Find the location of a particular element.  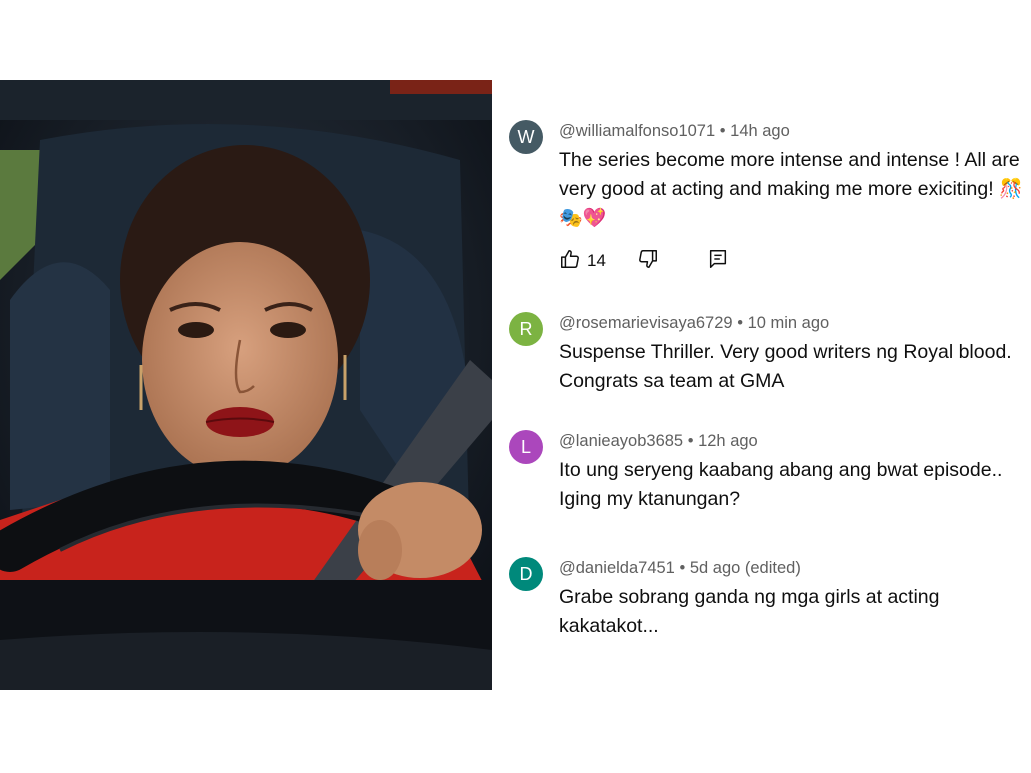

dislike-button is located at coordinates (648, 261).